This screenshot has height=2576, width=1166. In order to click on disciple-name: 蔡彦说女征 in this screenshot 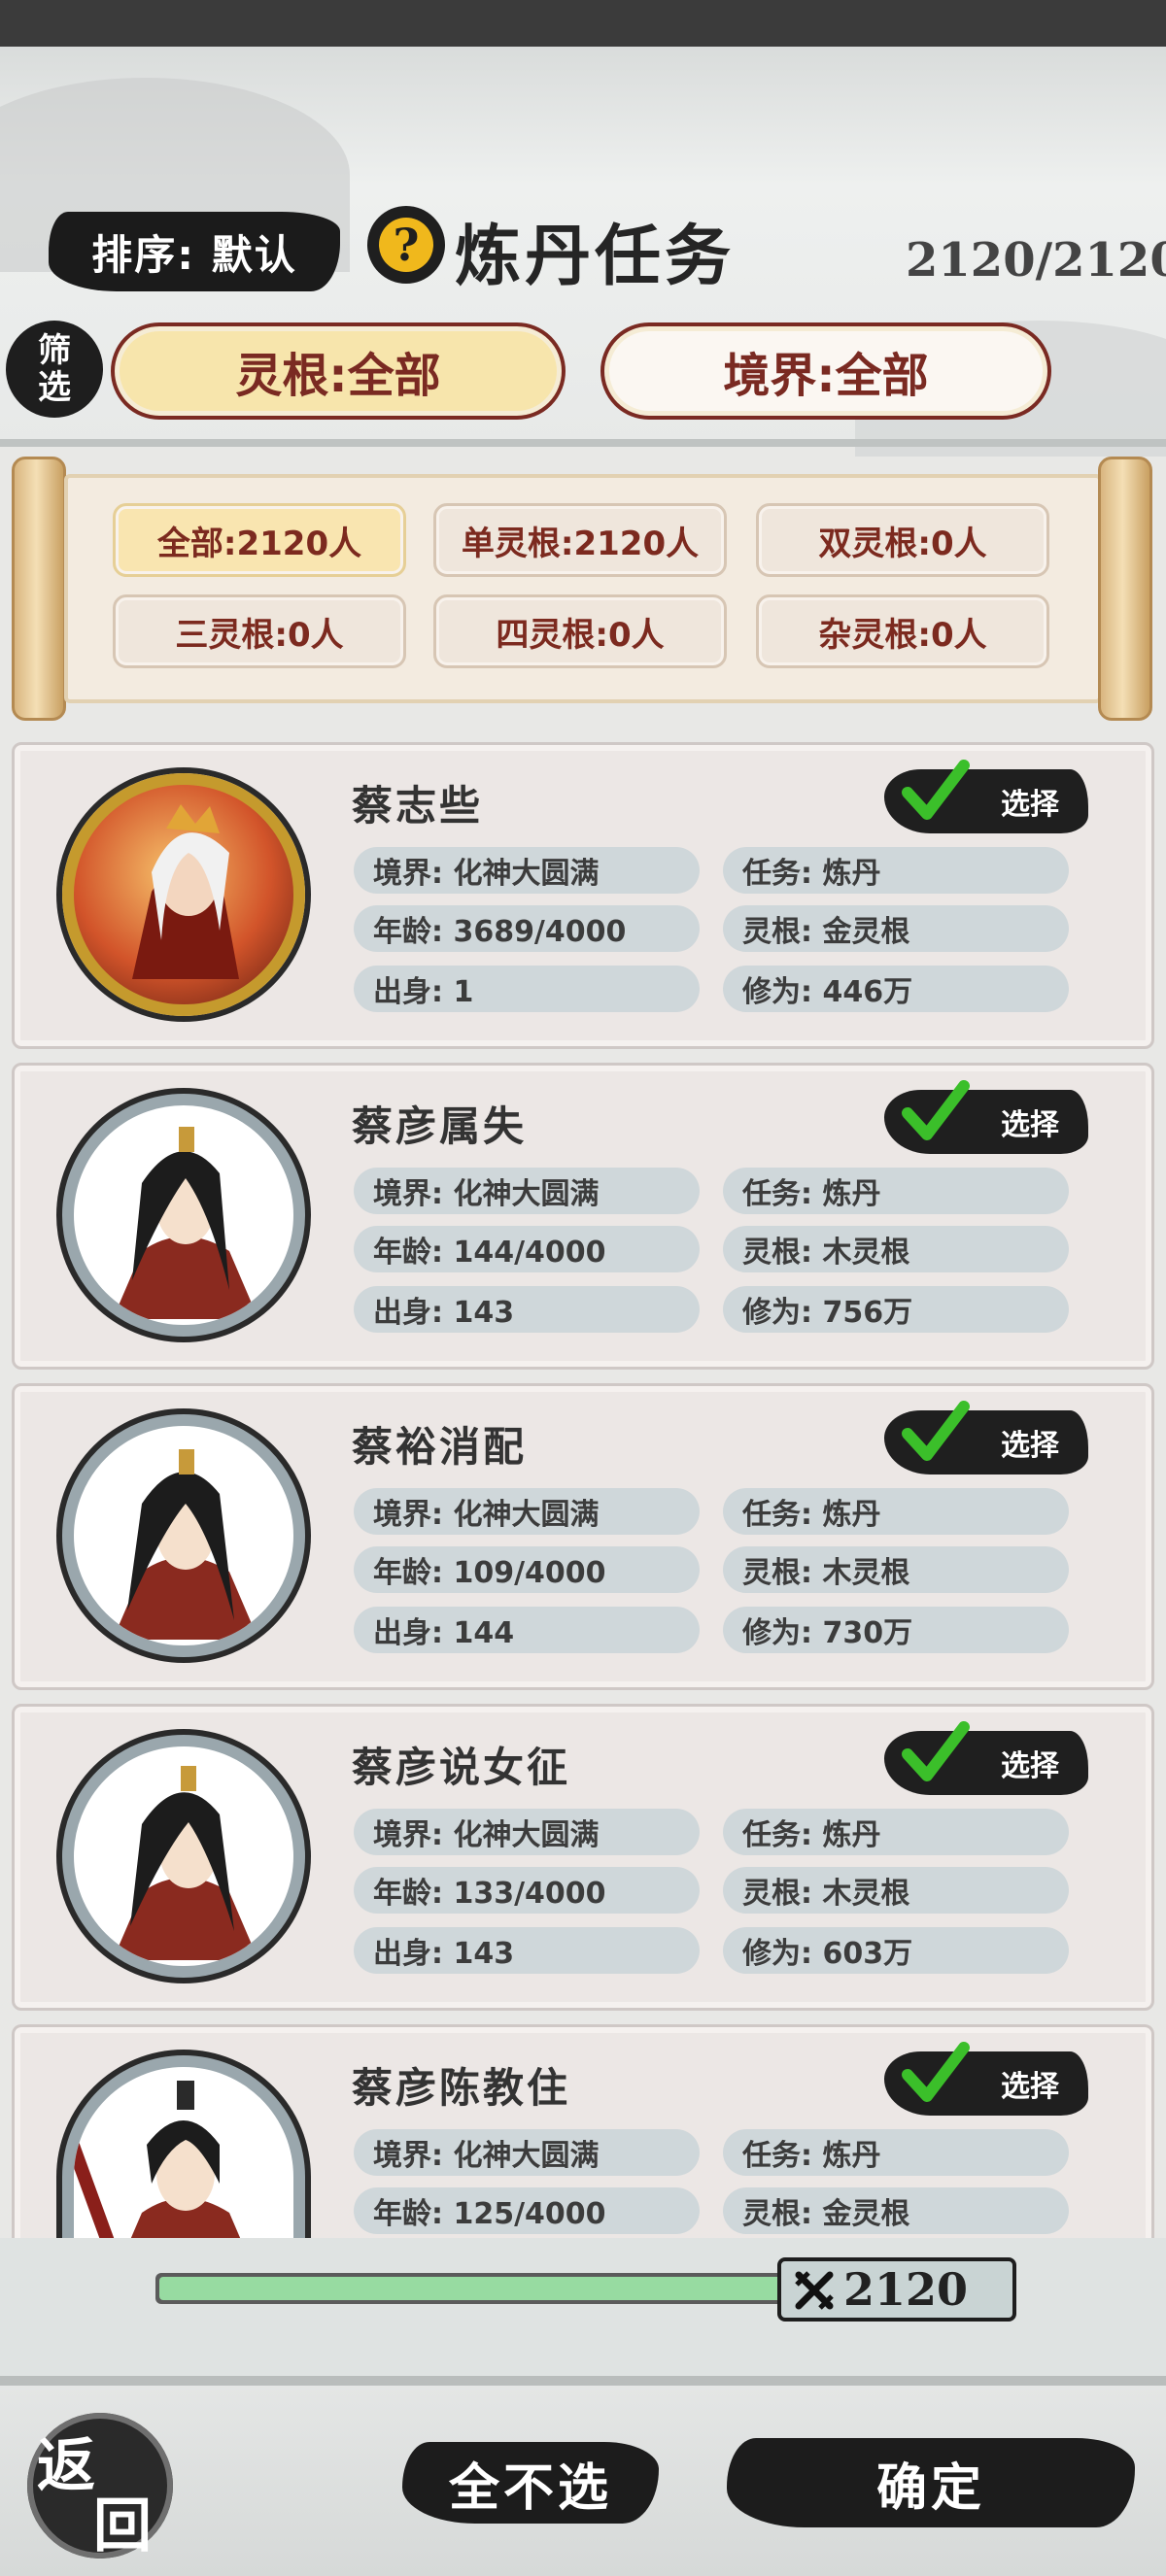, I will do `click(461, 1767)`.